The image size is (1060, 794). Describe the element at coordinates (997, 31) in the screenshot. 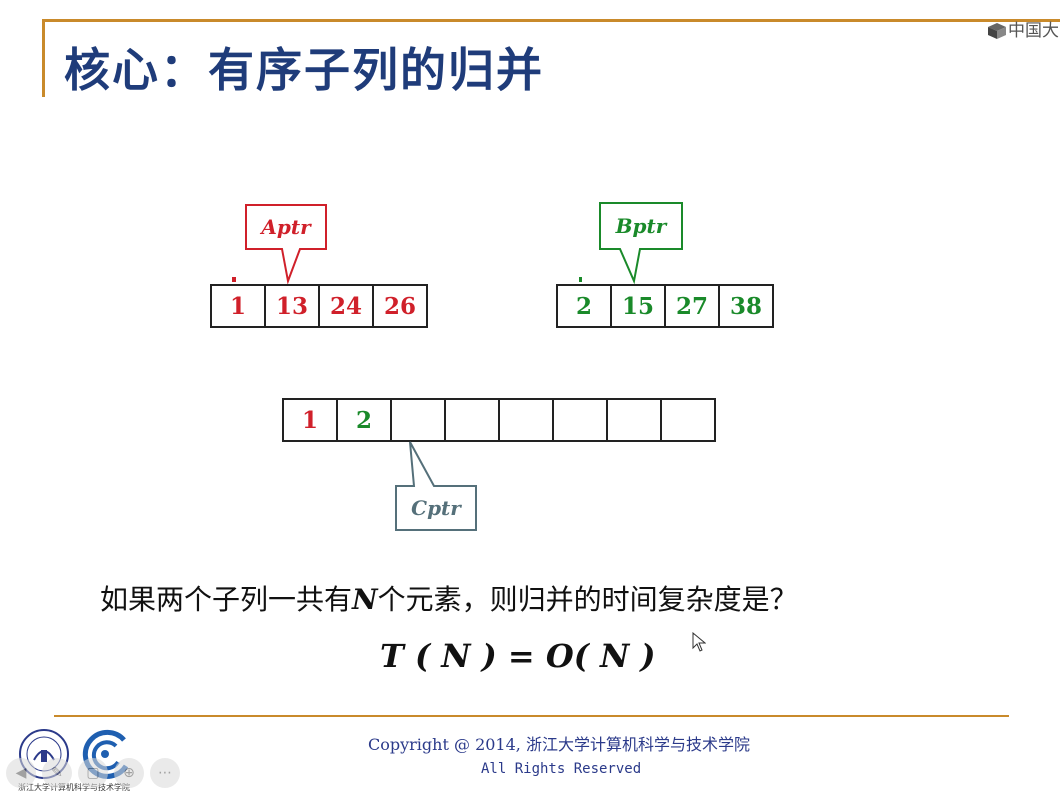

I see `cube-logo-icon` at that location.